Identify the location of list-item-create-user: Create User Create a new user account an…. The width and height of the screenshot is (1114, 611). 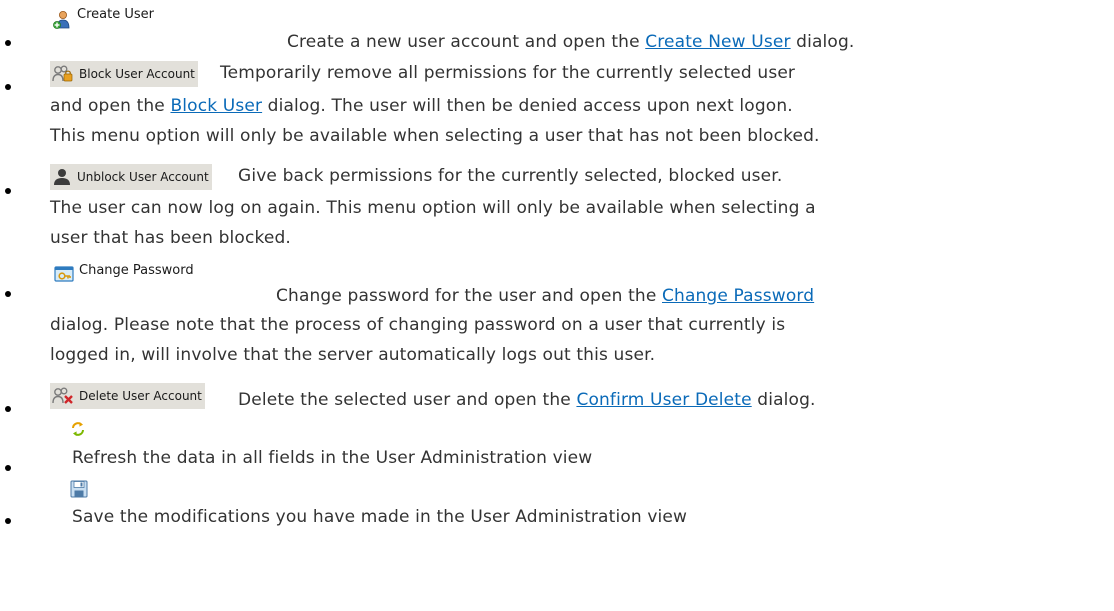
(557, 28).